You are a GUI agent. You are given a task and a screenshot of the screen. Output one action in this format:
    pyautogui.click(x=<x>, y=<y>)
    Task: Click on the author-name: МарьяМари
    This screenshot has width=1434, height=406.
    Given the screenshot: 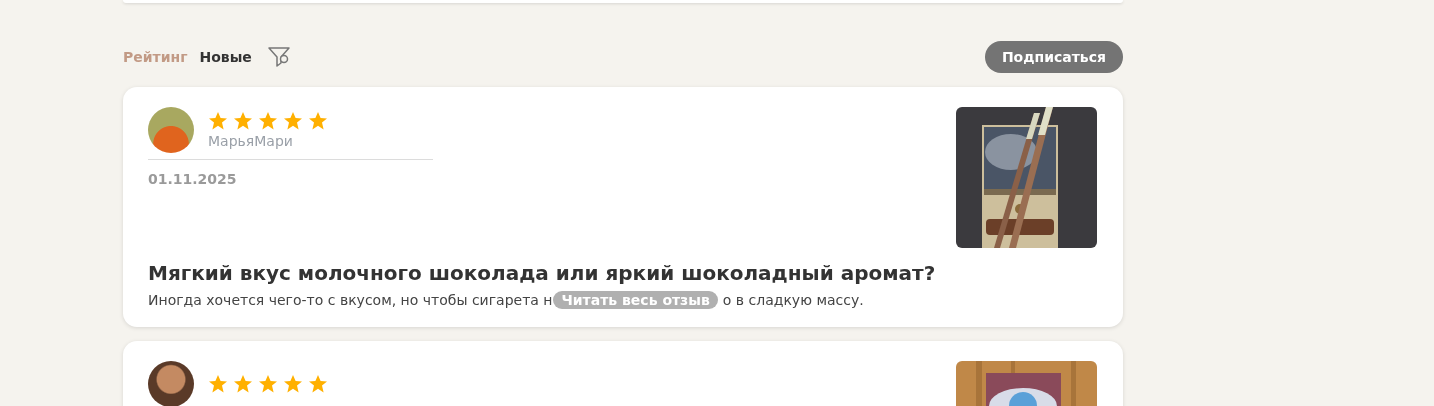 What is the action you would take?
    pyautogui.click(x=268, y=141)
    